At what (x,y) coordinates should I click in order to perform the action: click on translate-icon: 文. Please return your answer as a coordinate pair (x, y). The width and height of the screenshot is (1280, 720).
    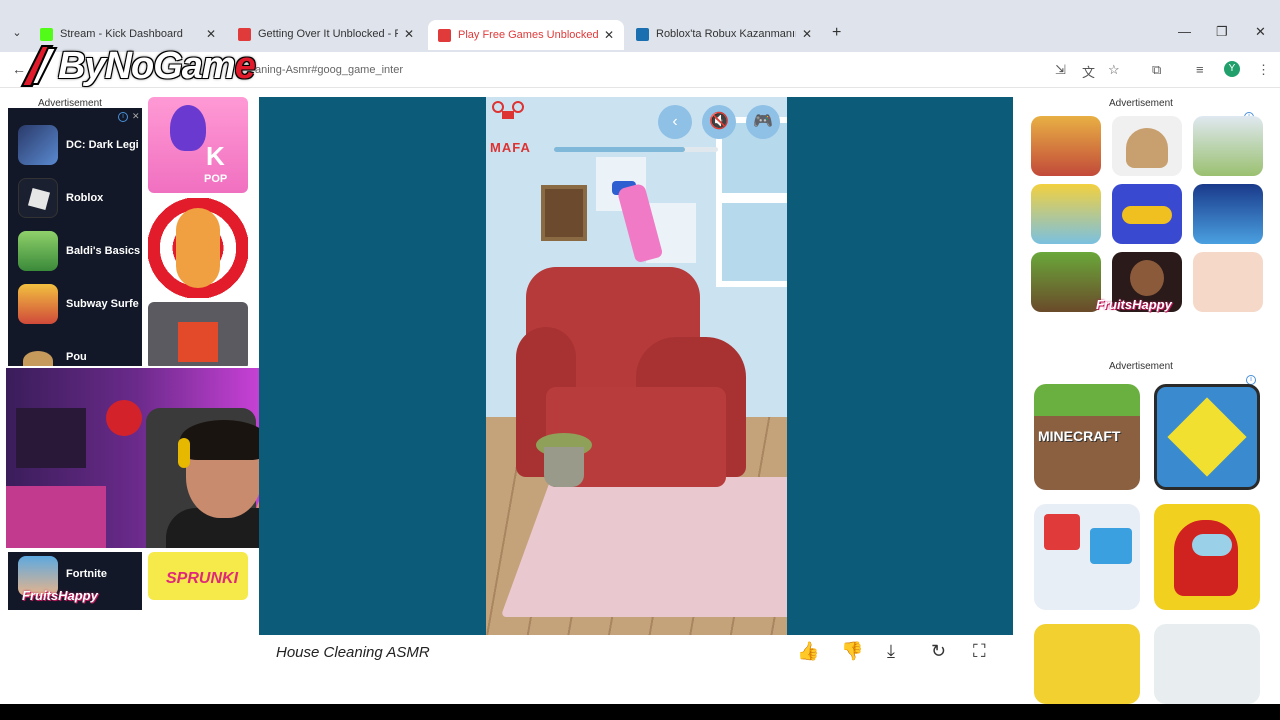
    Looking at the image, I should click on (1088, 71).